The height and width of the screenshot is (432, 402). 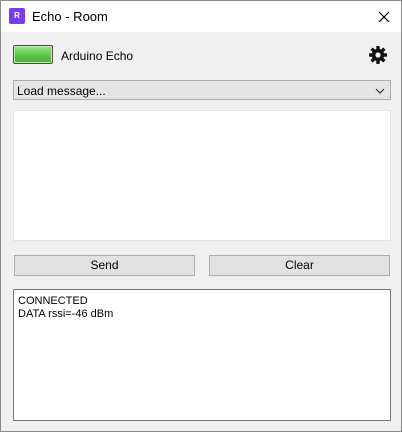 What do you see at coordinates (66, 314) in the screenshot?
I see `log-line: DATA rssi=-46 dBm` at bounding box center [66, 314].